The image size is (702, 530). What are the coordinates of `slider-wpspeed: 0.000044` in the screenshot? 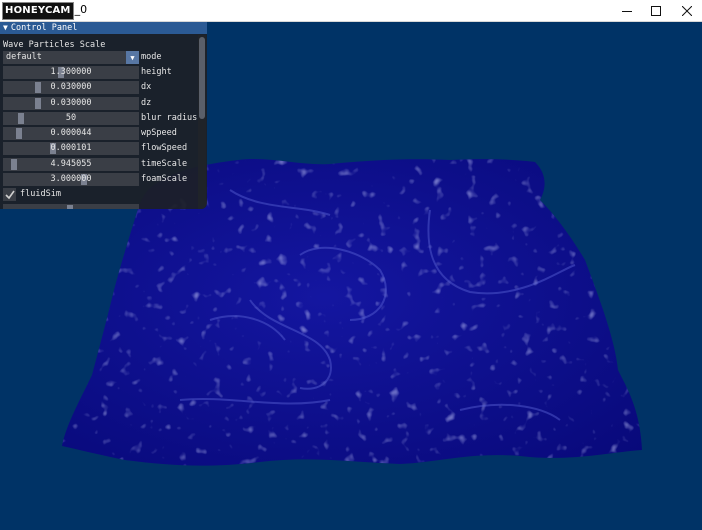 It's located at (71, 133).